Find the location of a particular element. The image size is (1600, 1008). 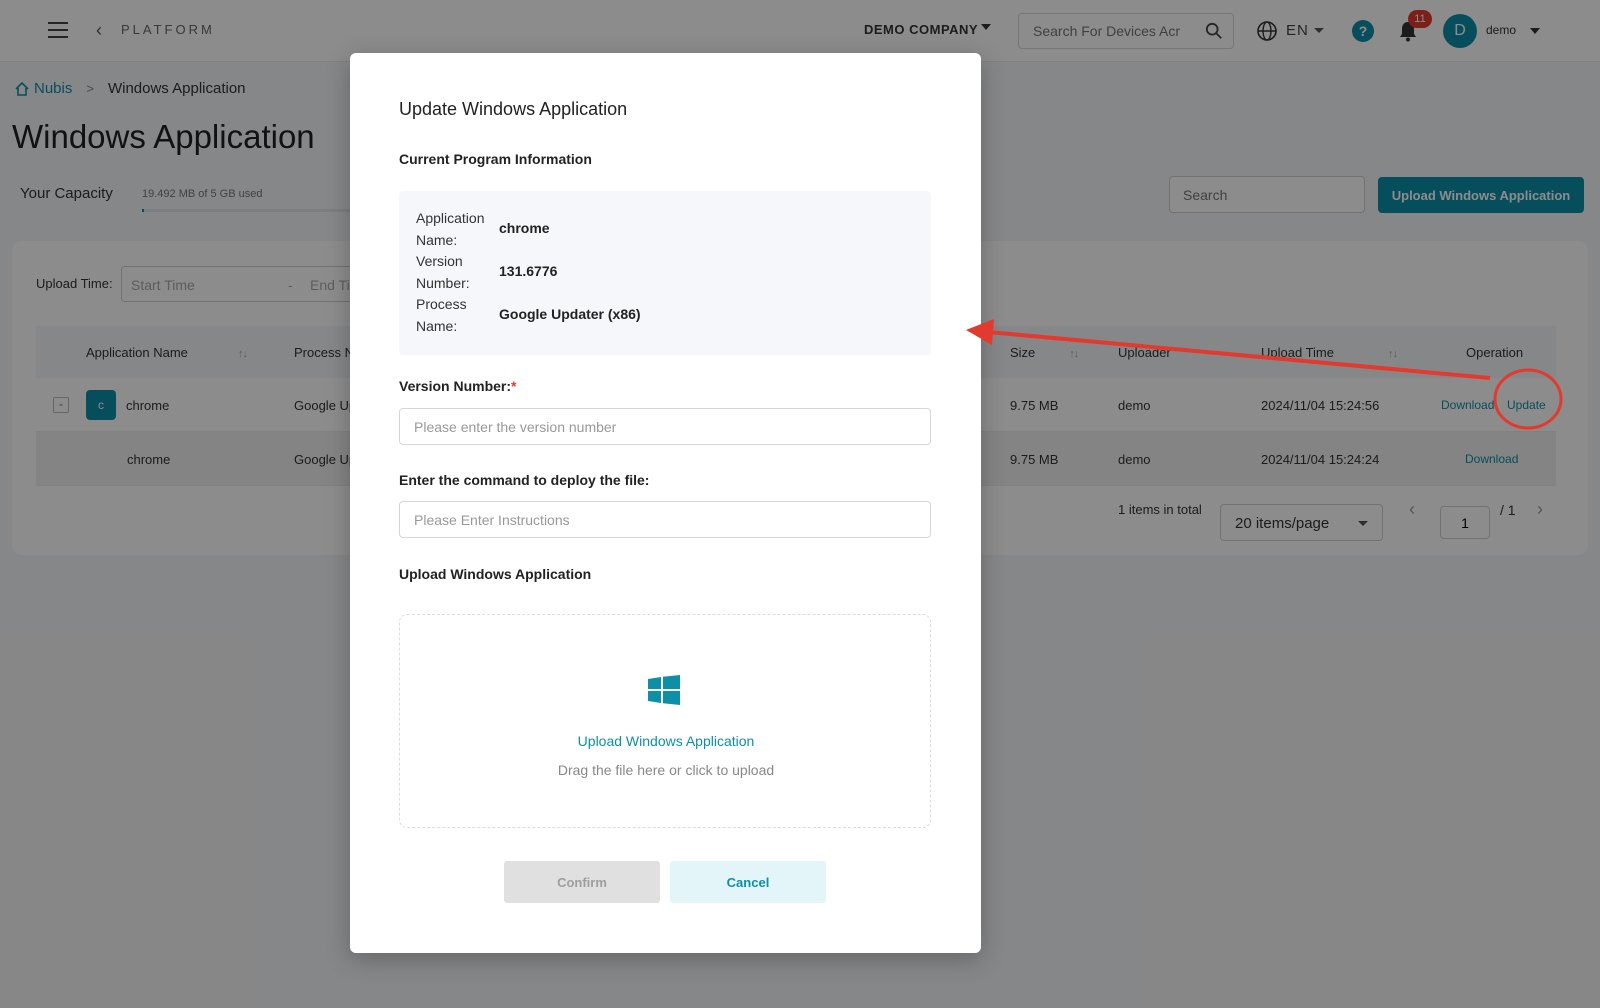

required-mark: * is located at coordinates (514, 386).